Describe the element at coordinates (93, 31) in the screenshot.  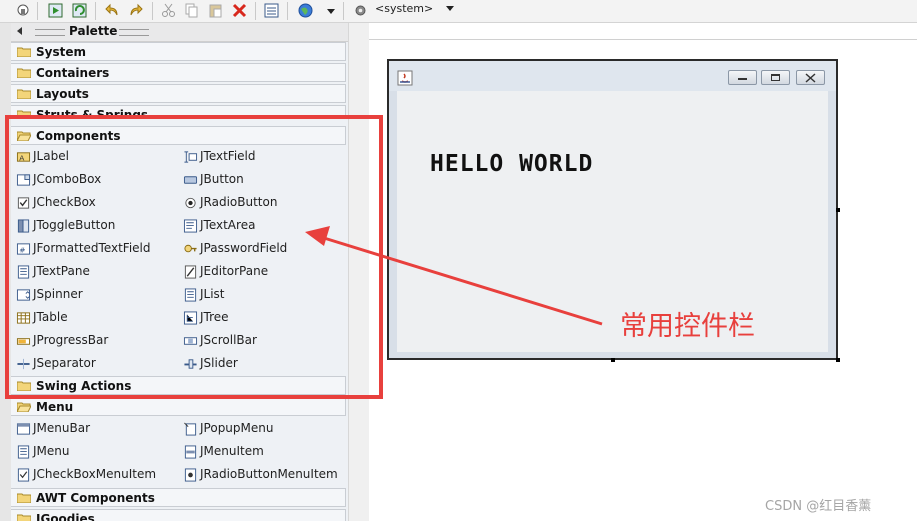
I see `palette-title: Palette` at that location.